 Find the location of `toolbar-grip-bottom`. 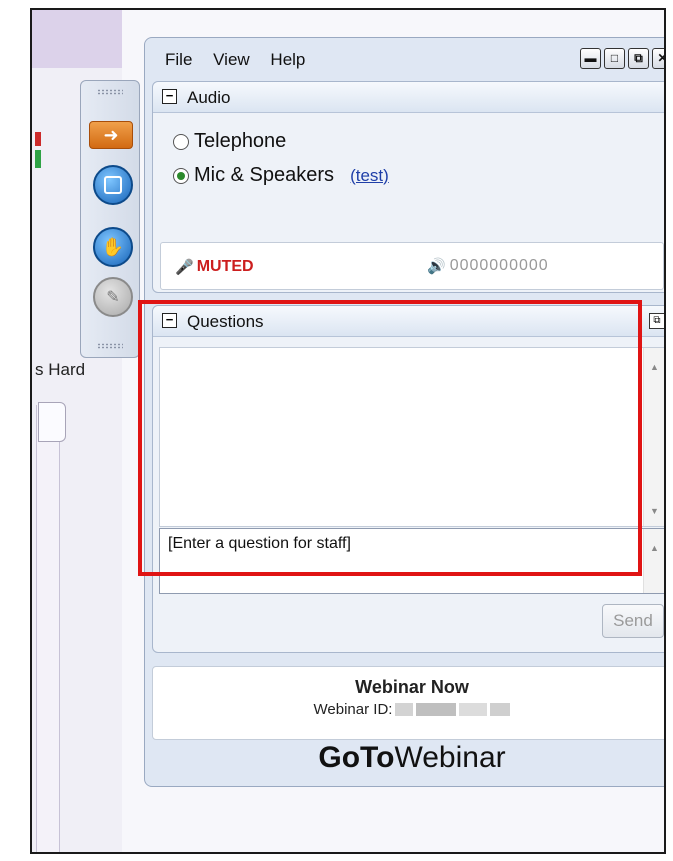

toolbar-grip-bottom is located at coordinates (110, 346).